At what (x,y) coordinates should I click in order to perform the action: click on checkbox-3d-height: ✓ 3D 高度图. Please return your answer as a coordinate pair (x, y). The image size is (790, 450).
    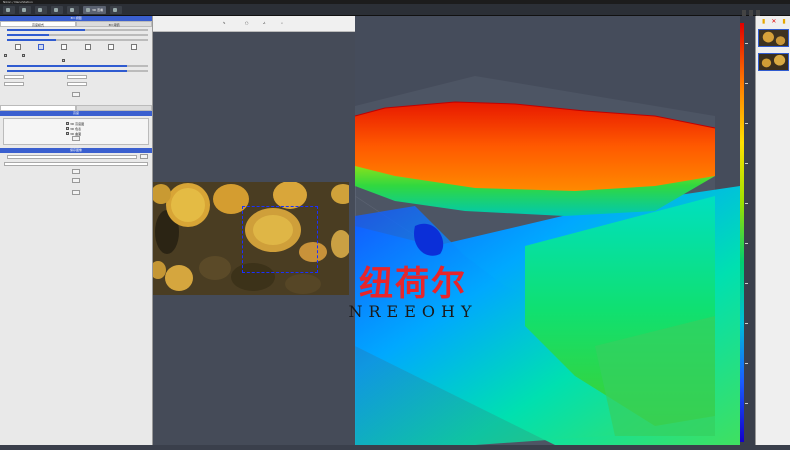
    Looking at the image, I should click on (75, 124).